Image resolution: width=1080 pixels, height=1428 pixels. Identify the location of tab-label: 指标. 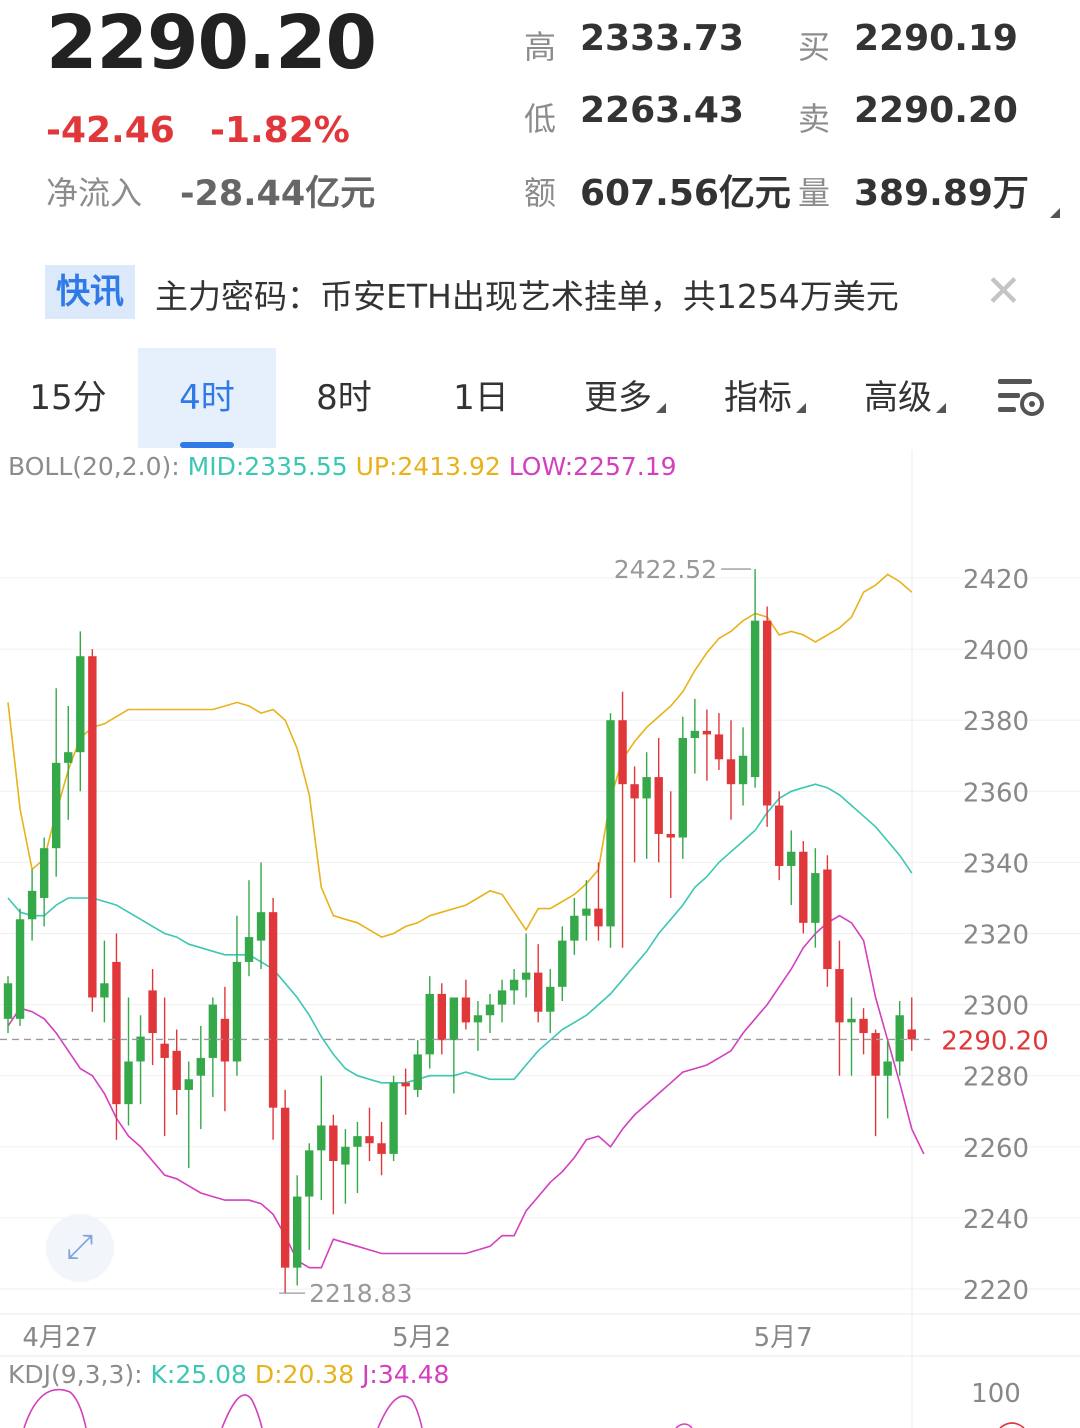
(758, 398).